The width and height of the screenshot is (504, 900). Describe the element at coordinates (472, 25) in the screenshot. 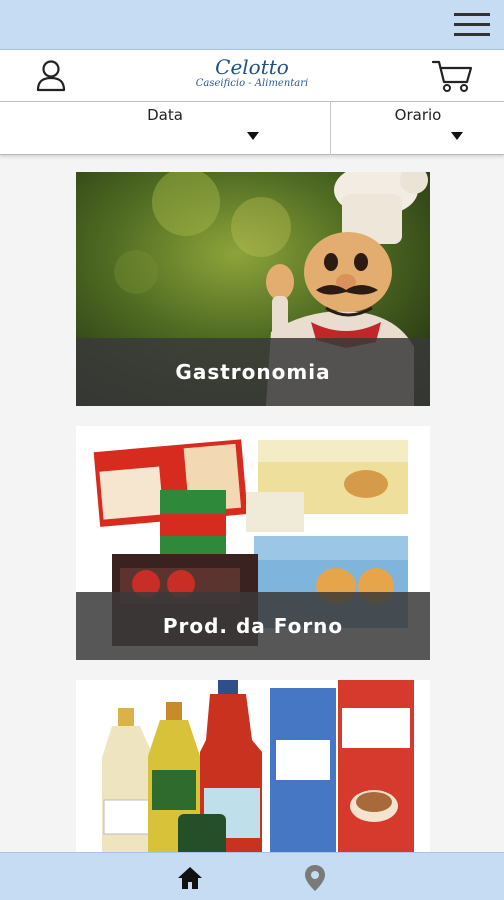

I see `hamburger-menu-icon` at that location.